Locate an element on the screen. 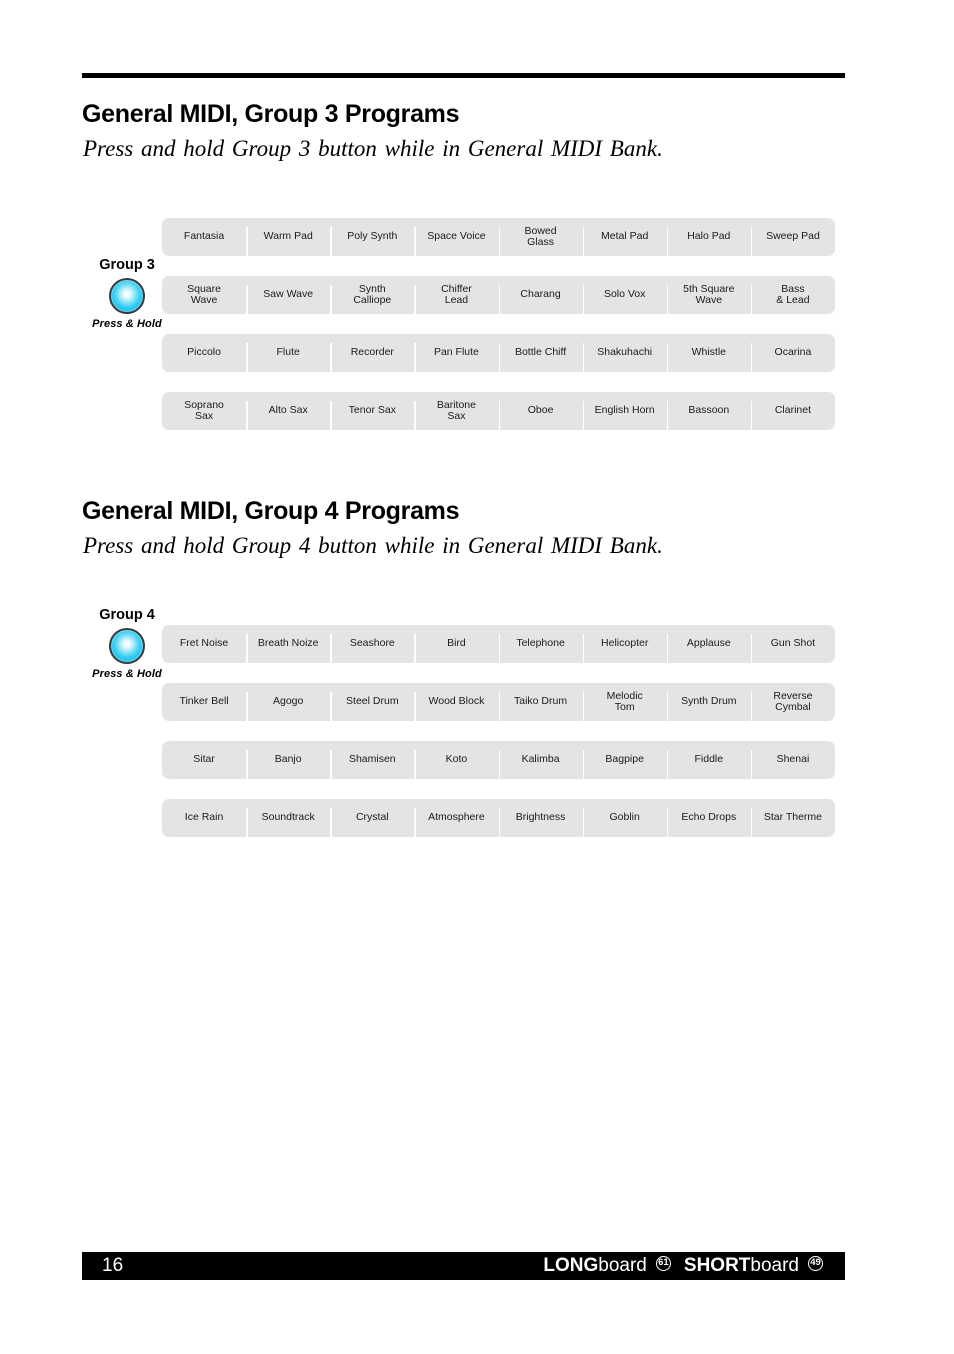 The image size is (954, 1354). program-cell: Charang is located at coordinates (540, 295).